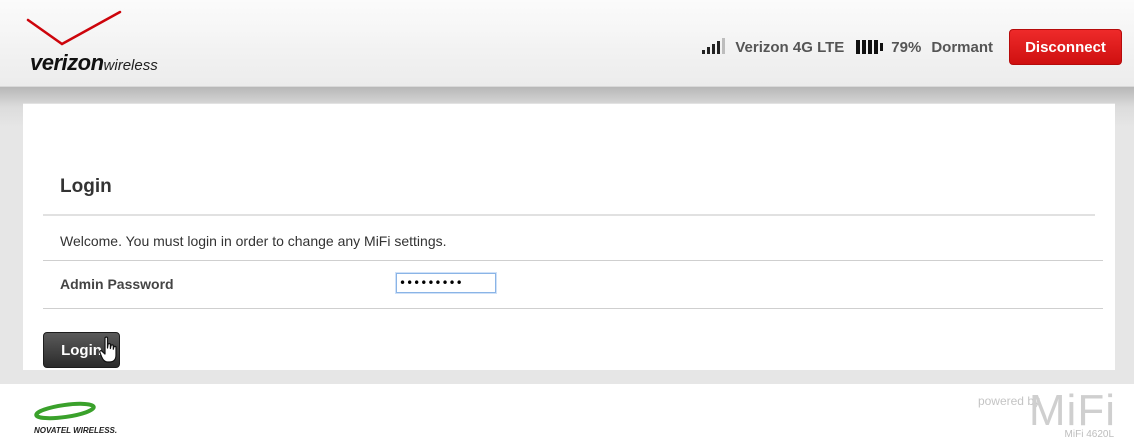 The width and height of the screenshot is (1134, 442). Describe the element at coordinates (446, 283) in the screenshot. I see `admin-password-input` at that location.